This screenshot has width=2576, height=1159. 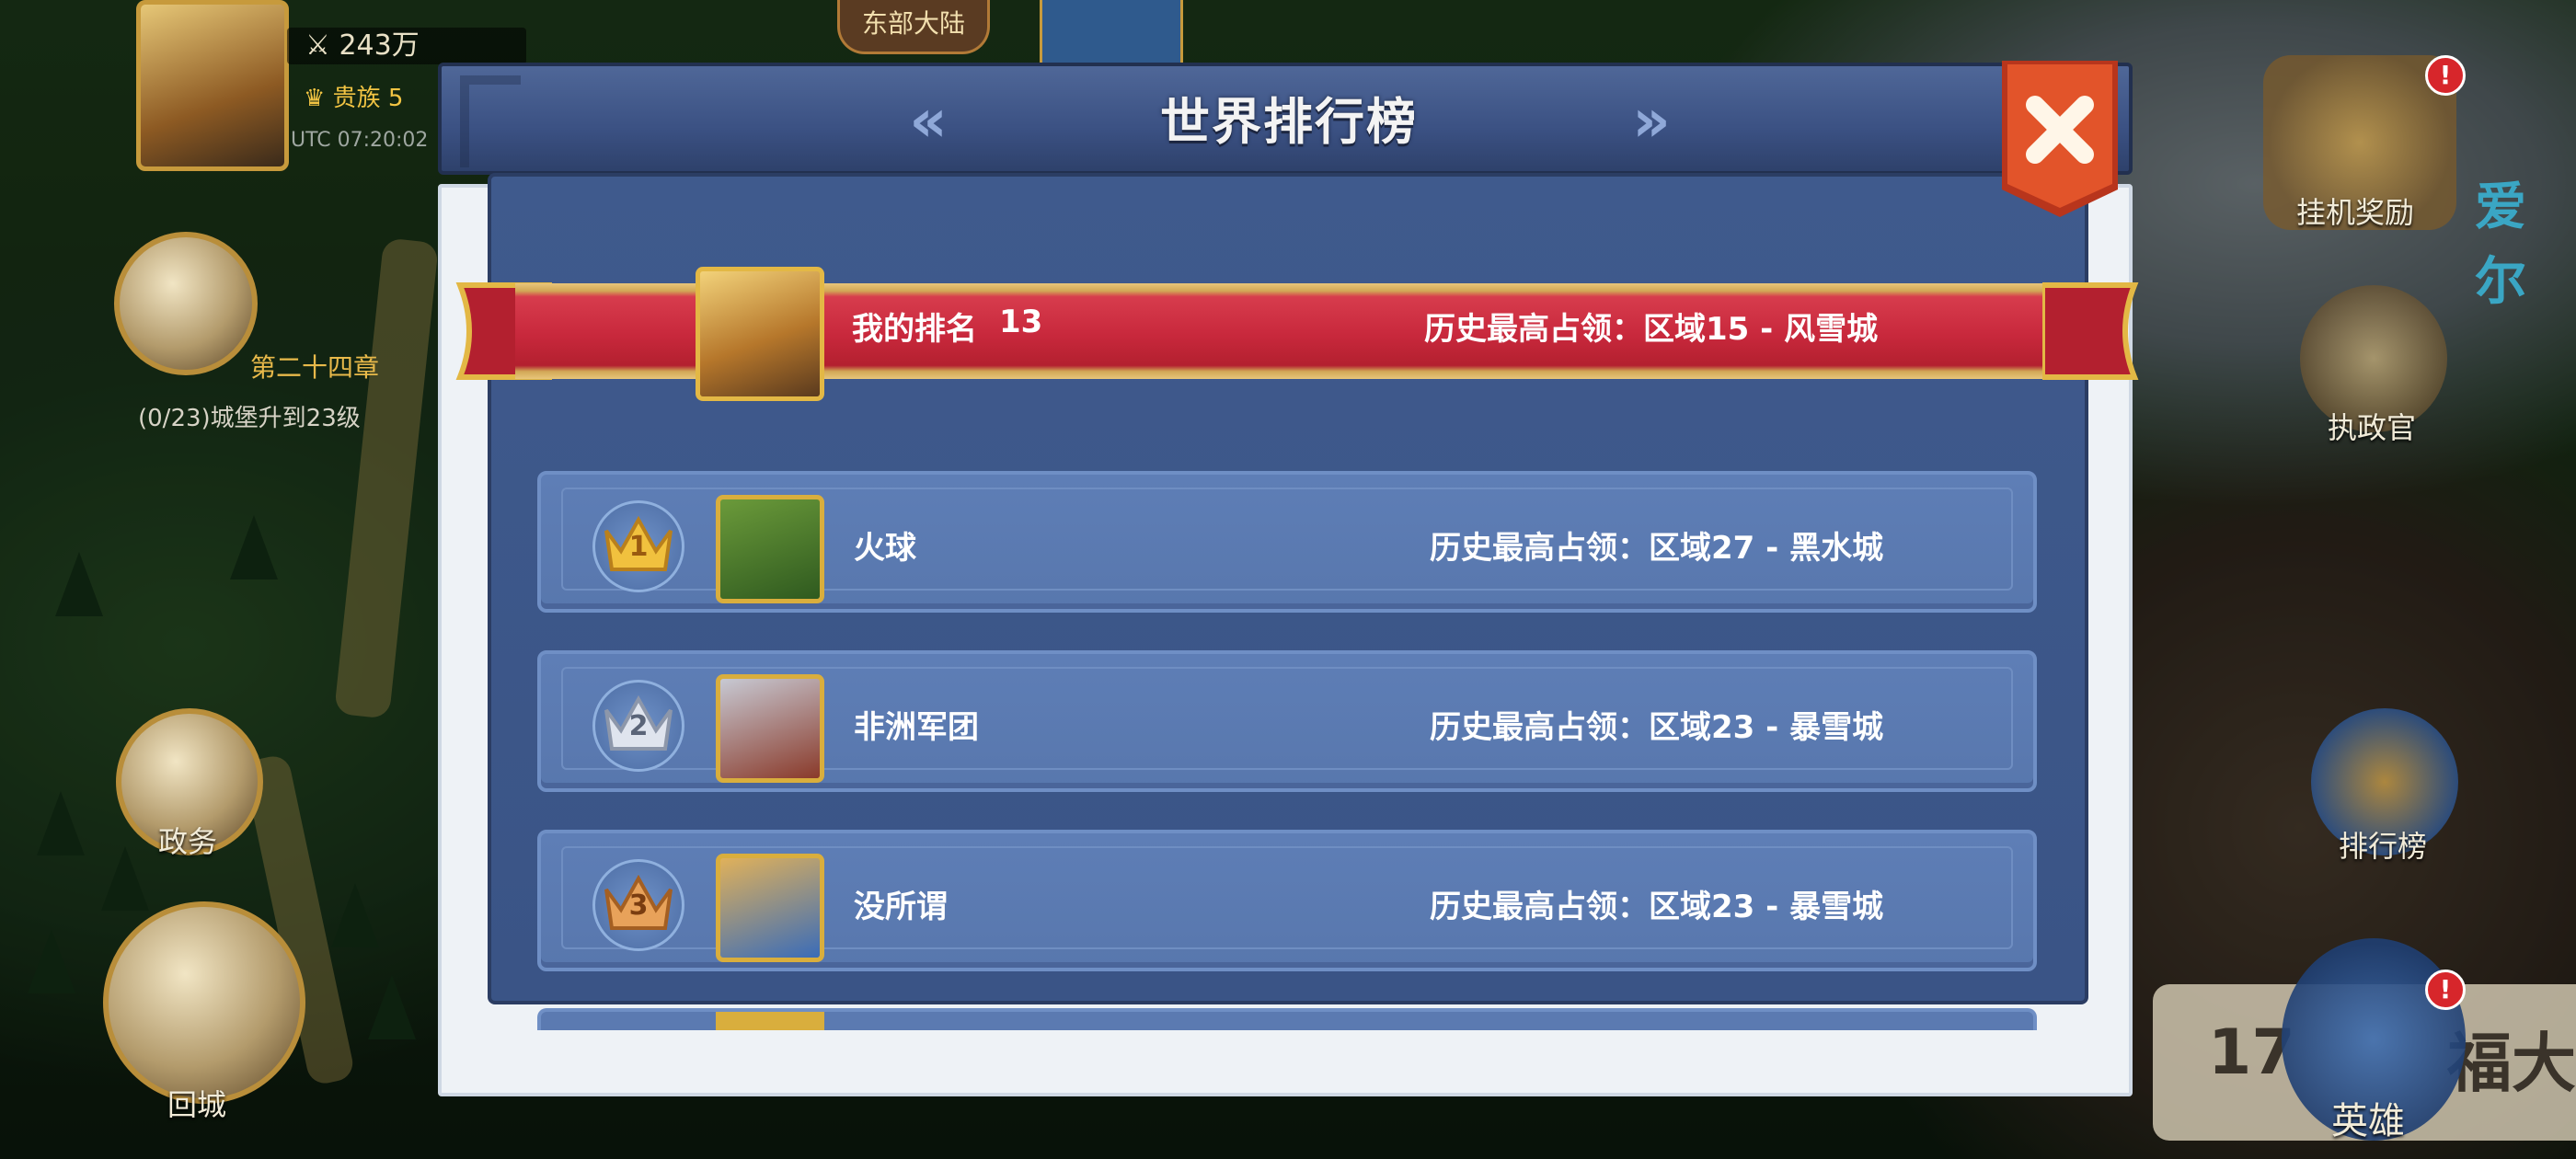 I want to click on partial-banner-text: 爱尔, so click(x=2500, y=245).